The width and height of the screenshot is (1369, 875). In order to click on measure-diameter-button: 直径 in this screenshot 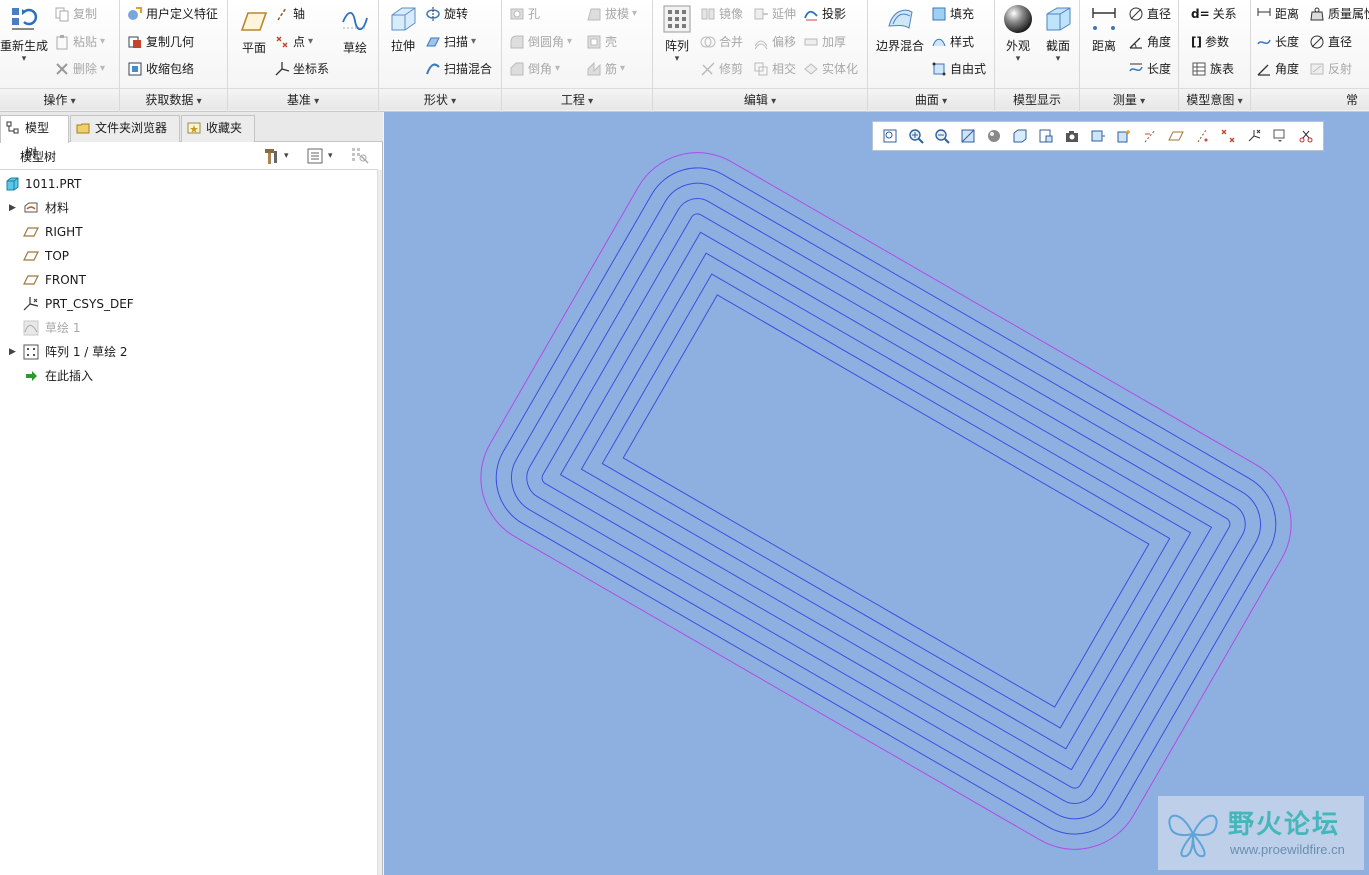, I will do `click(1149, 14)`.